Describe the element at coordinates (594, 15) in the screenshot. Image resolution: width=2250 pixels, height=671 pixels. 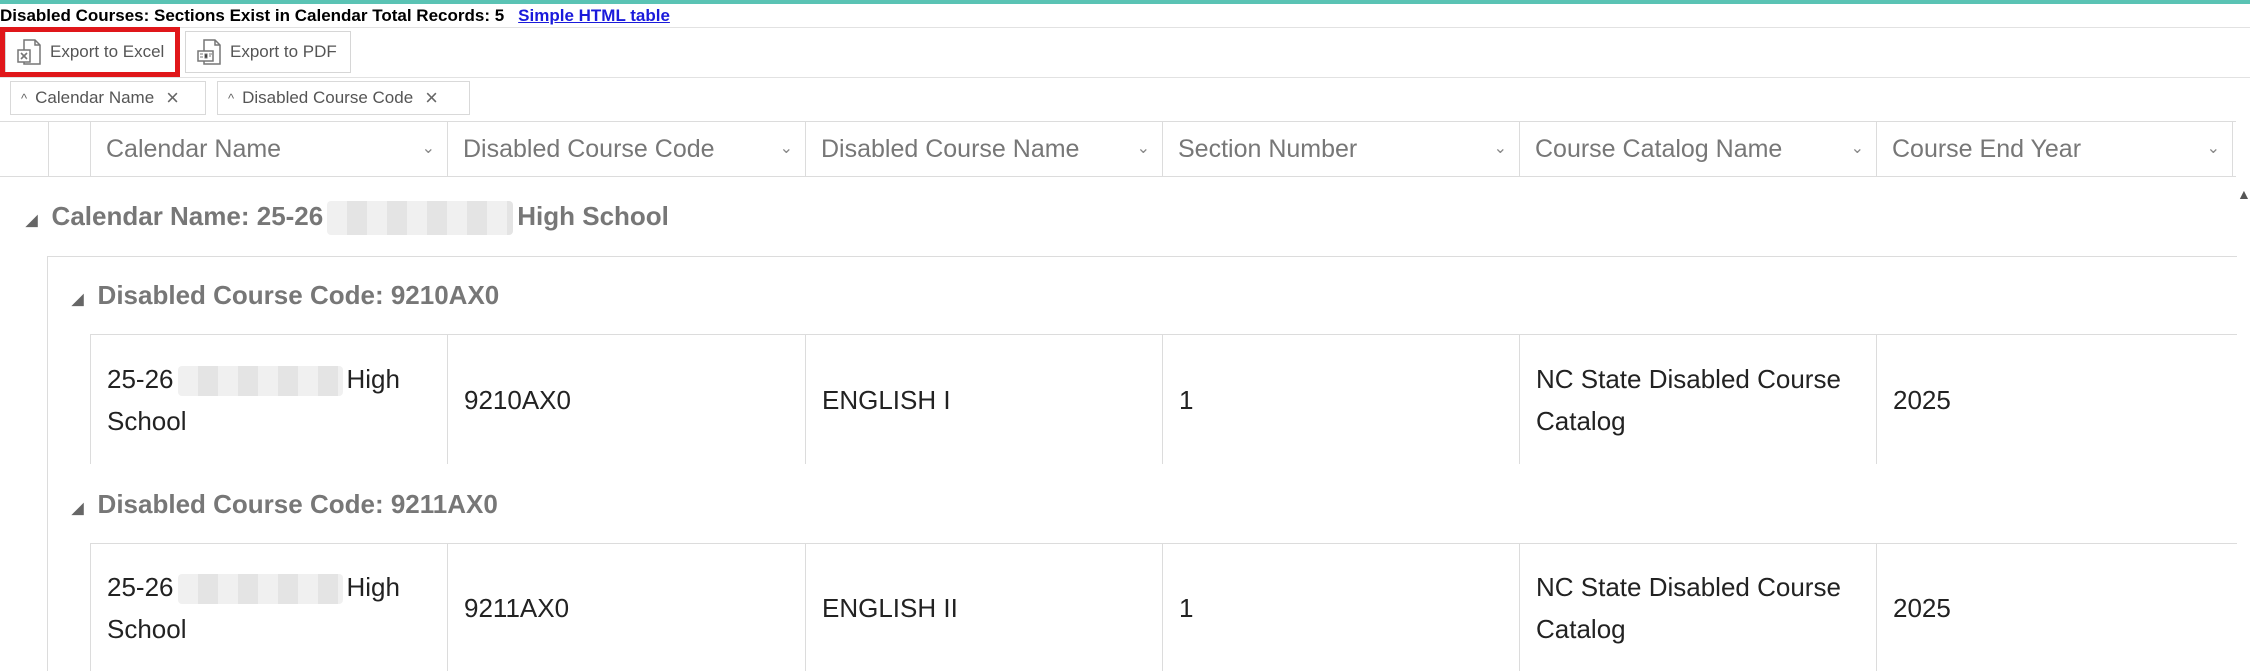
I see `simple-html-table-link: Simple HTML table` at that location.